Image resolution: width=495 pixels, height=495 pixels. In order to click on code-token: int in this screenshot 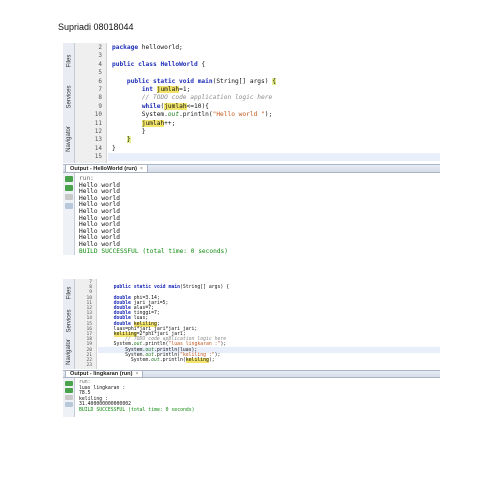, I will do `click(147, 89)`.